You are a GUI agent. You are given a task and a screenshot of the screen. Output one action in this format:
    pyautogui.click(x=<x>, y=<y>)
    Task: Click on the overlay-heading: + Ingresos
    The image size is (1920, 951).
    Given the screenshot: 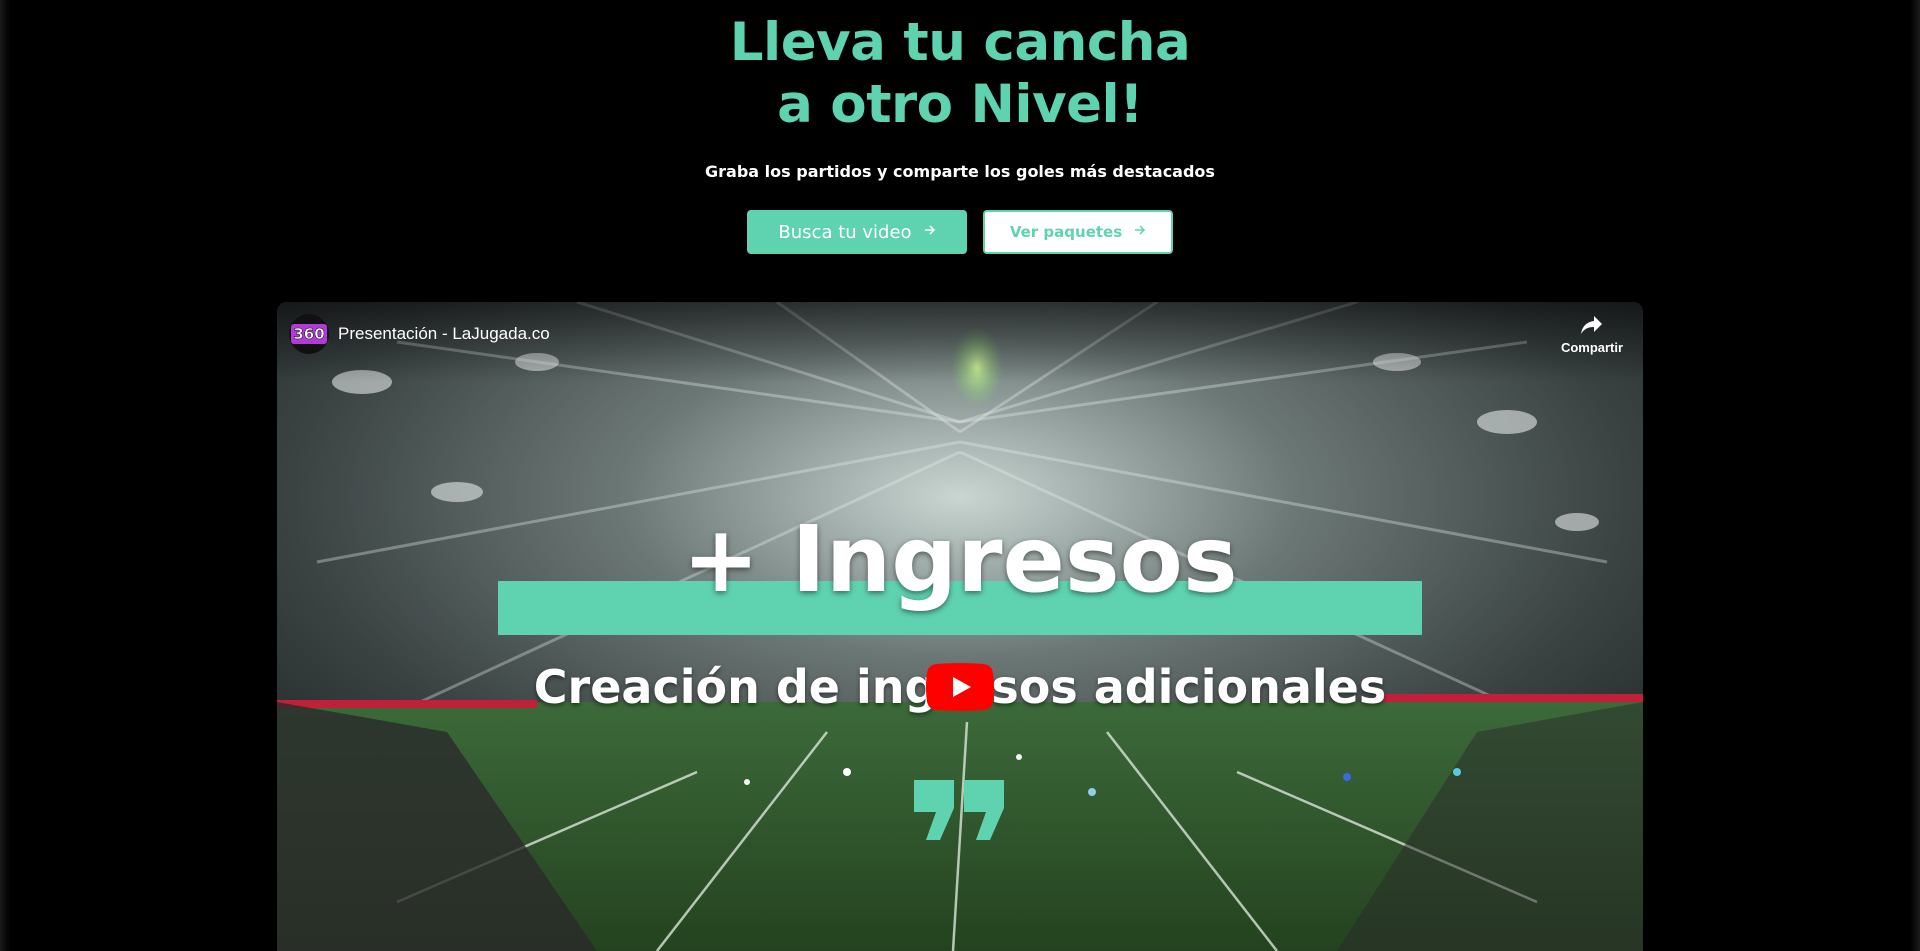 What is the action you would take?
    pyautogui.click(x=960, y=559)
    